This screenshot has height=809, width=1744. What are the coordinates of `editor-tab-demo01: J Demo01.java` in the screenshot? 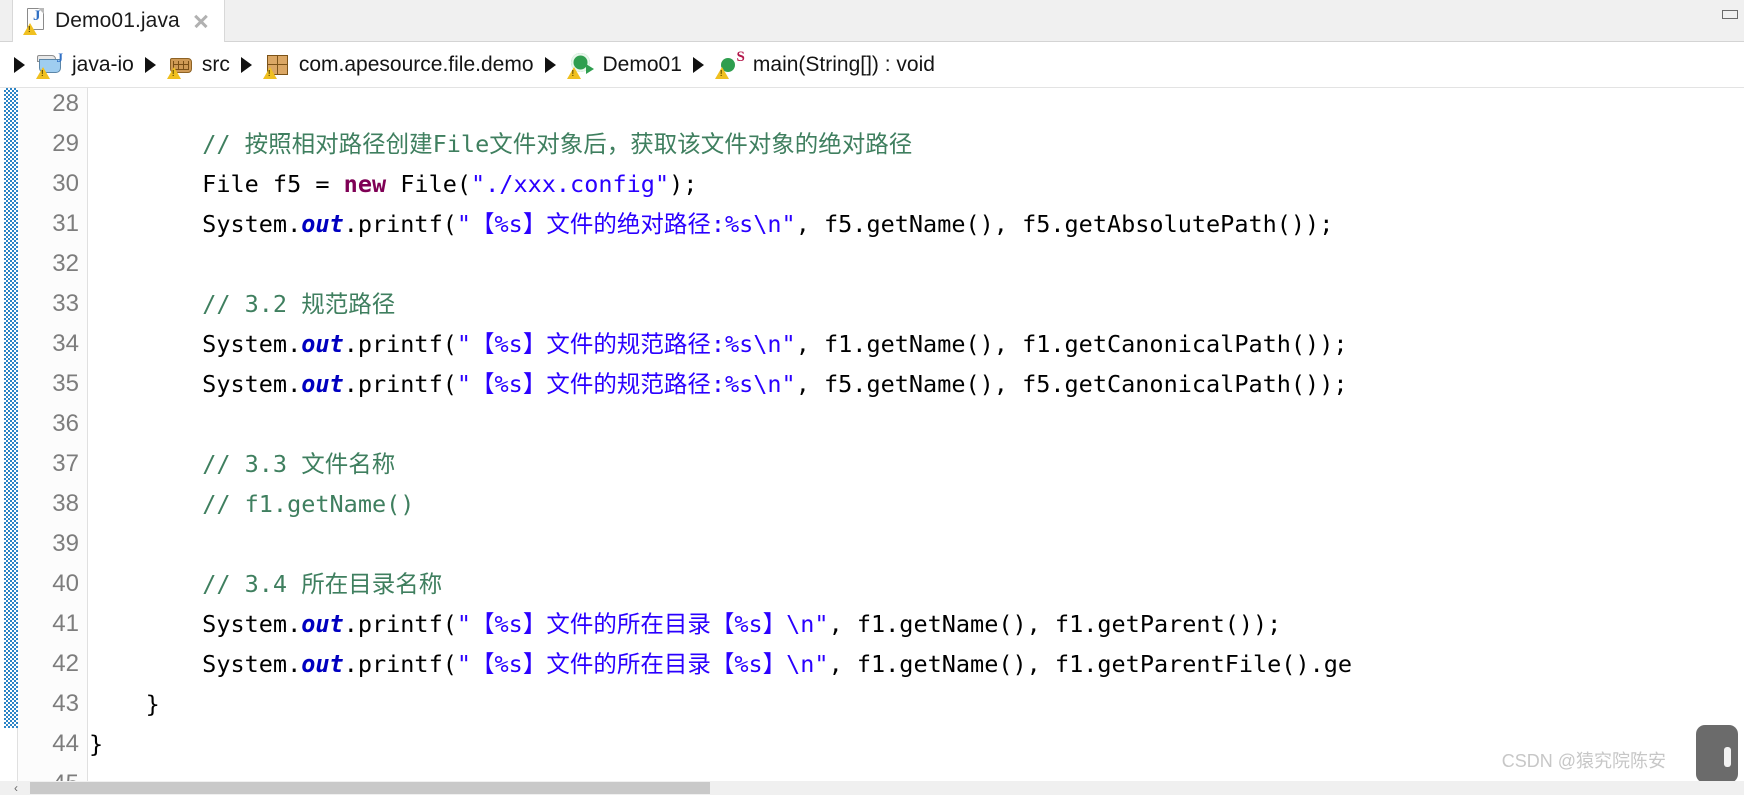 It's located at (118, 21).